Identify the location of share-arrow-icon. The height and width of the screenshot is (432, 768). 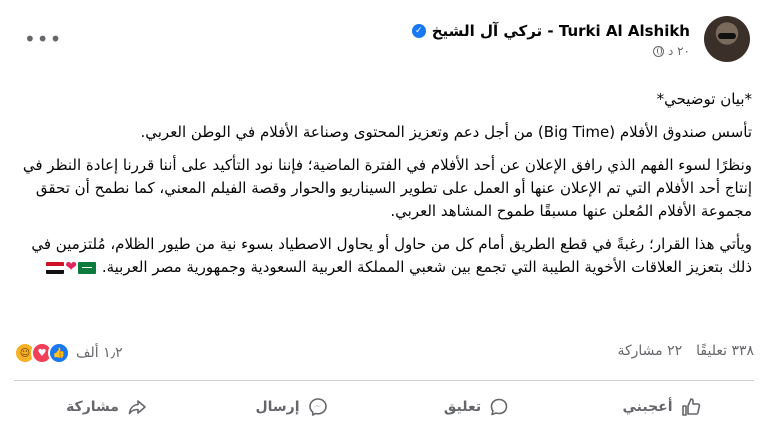
(137, 407).